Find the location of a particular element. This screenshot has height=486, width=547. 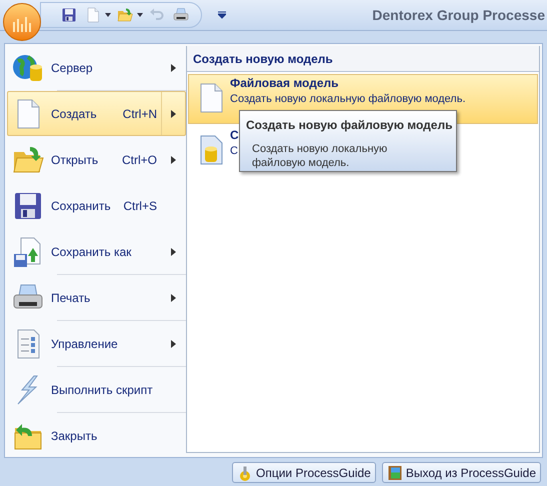

tooltip-text: Создать новую локальную файловую модель. is located at coordinates (319, 156).